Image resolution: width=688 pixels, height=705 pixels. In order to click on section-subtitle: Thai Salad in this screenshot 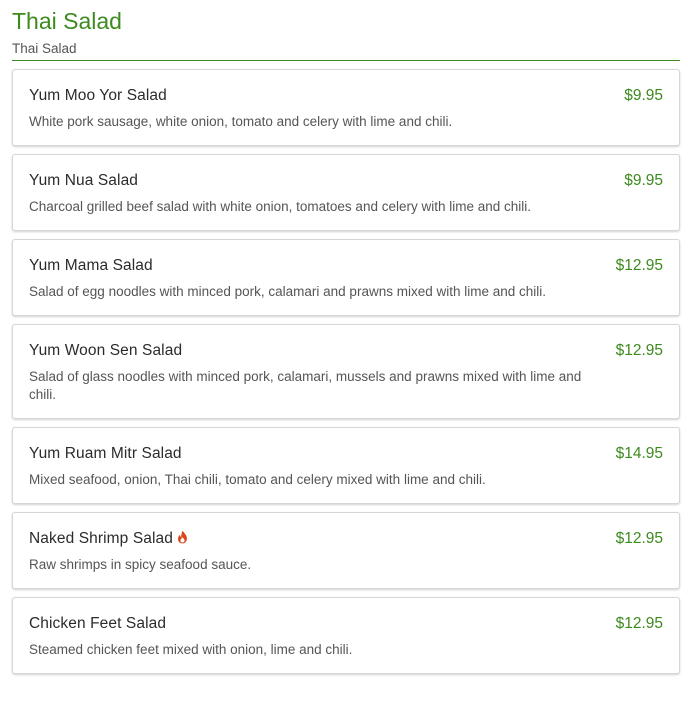, I will do `click(44, 48)`.